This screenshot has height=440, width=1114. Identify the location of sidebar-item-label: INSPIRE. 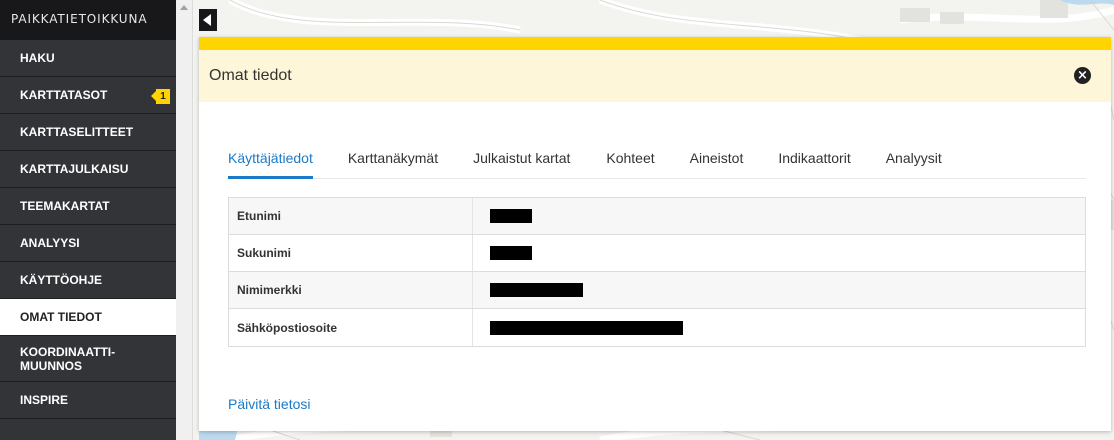
(44, 400).